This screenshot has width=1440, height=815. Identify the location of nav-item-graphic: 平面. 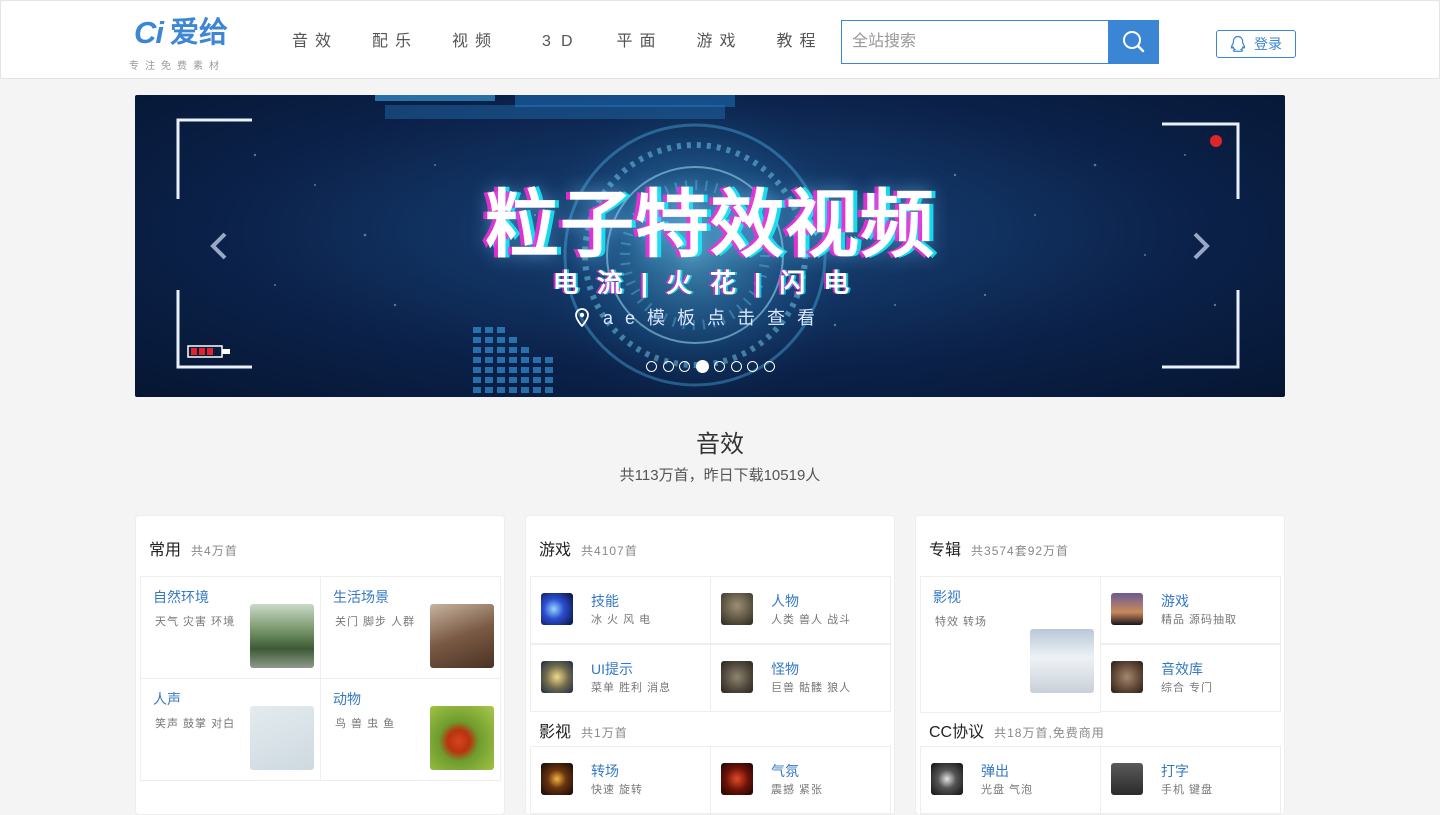
(640, 42).